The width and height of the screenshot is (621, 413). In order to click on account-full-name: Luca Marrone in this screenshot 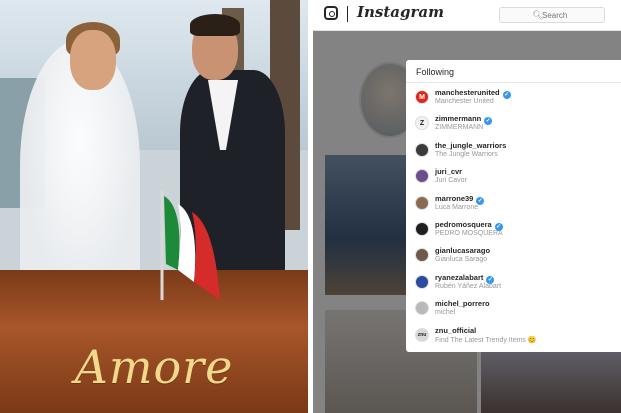, I will do `click(457, 207)`.